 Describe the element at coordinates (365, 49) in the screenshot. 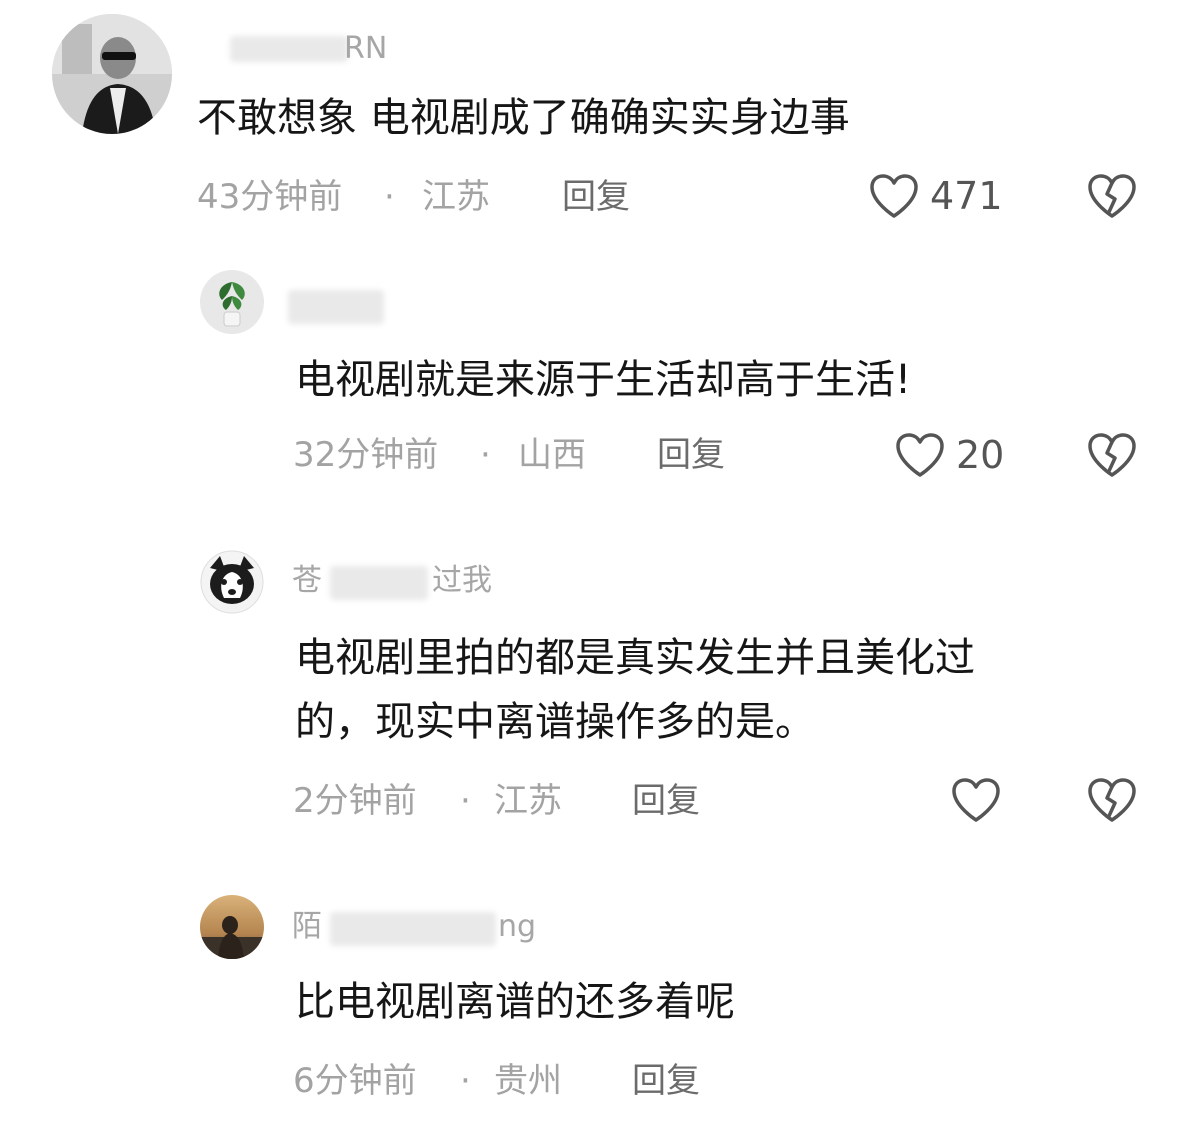

I see `username: RN` at that location.